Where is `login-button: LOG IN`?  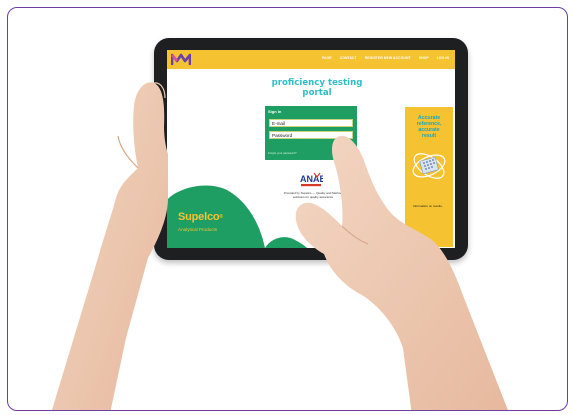
login-button: LOG IN is located at coordinates (344, 151).